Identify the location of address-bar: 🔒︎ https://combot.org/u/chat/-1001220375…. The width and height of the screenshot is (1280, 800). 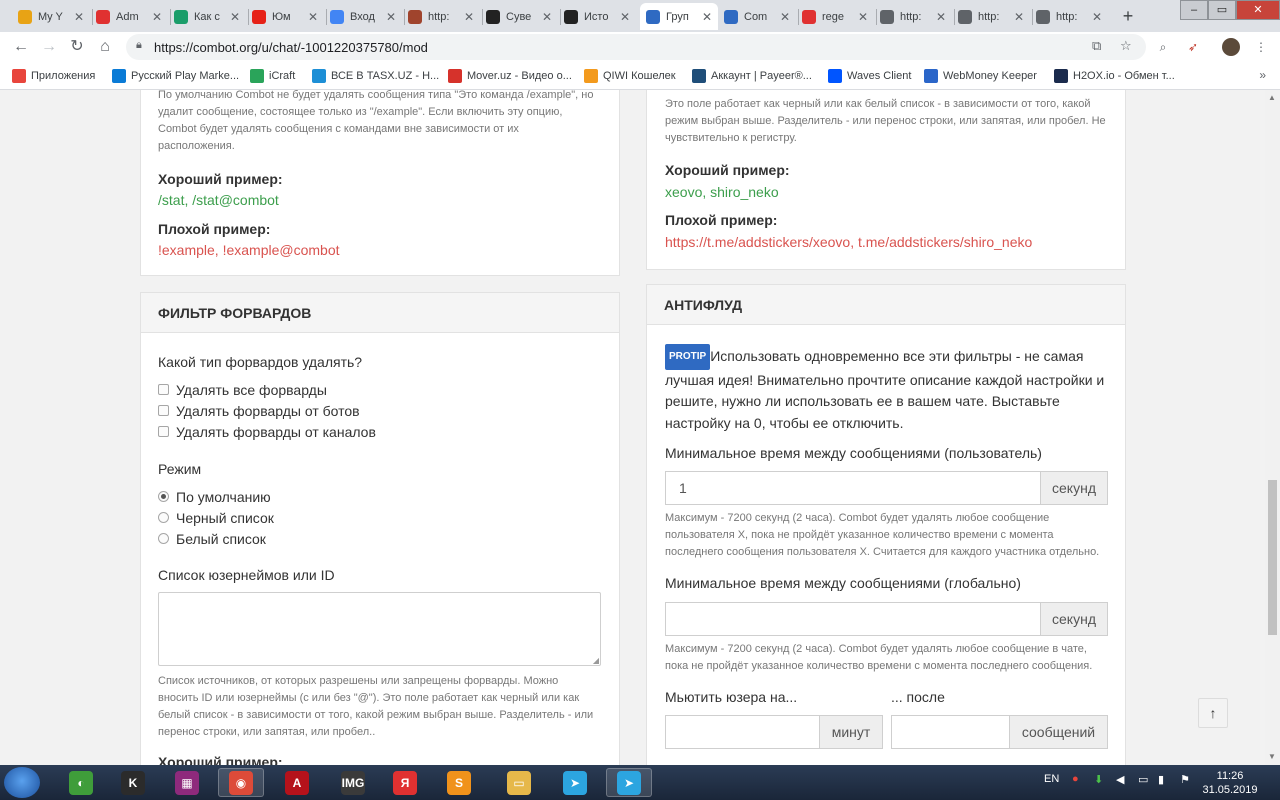
(636, 47).